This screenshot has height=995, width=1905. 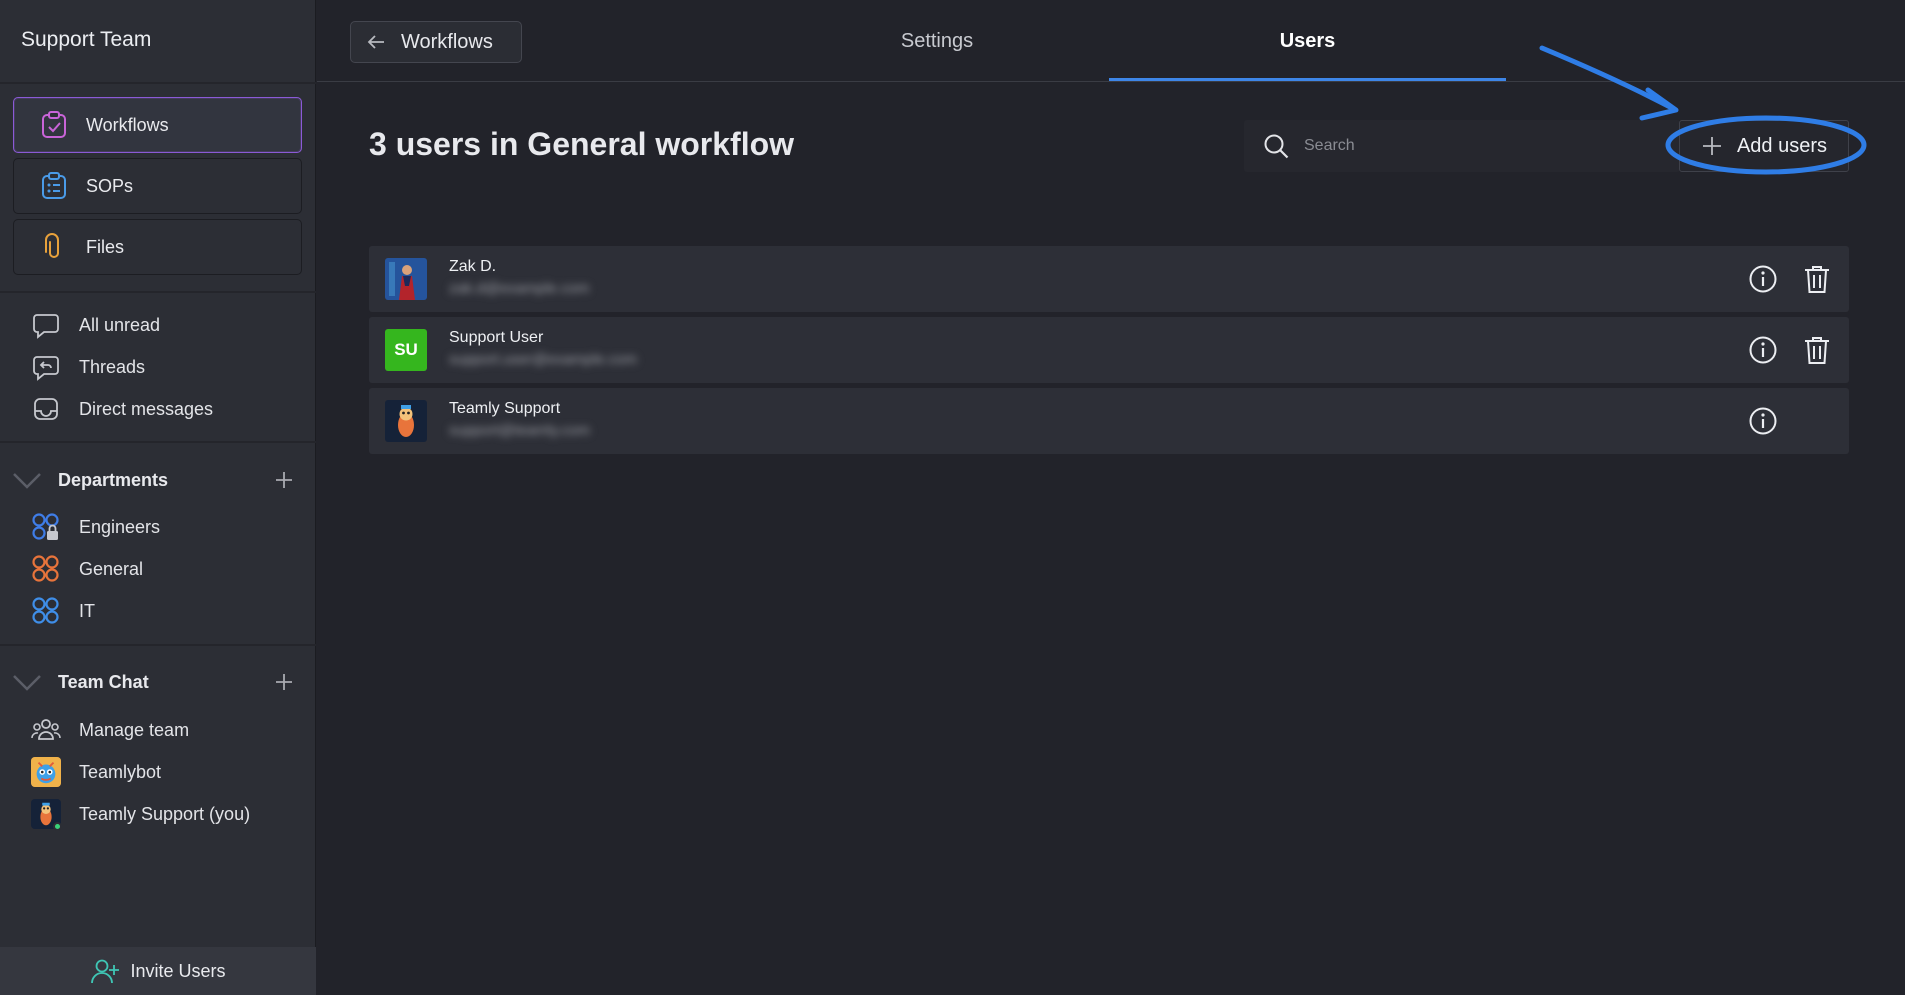 I want to click on search-icon, so click(x=1276, y=146).